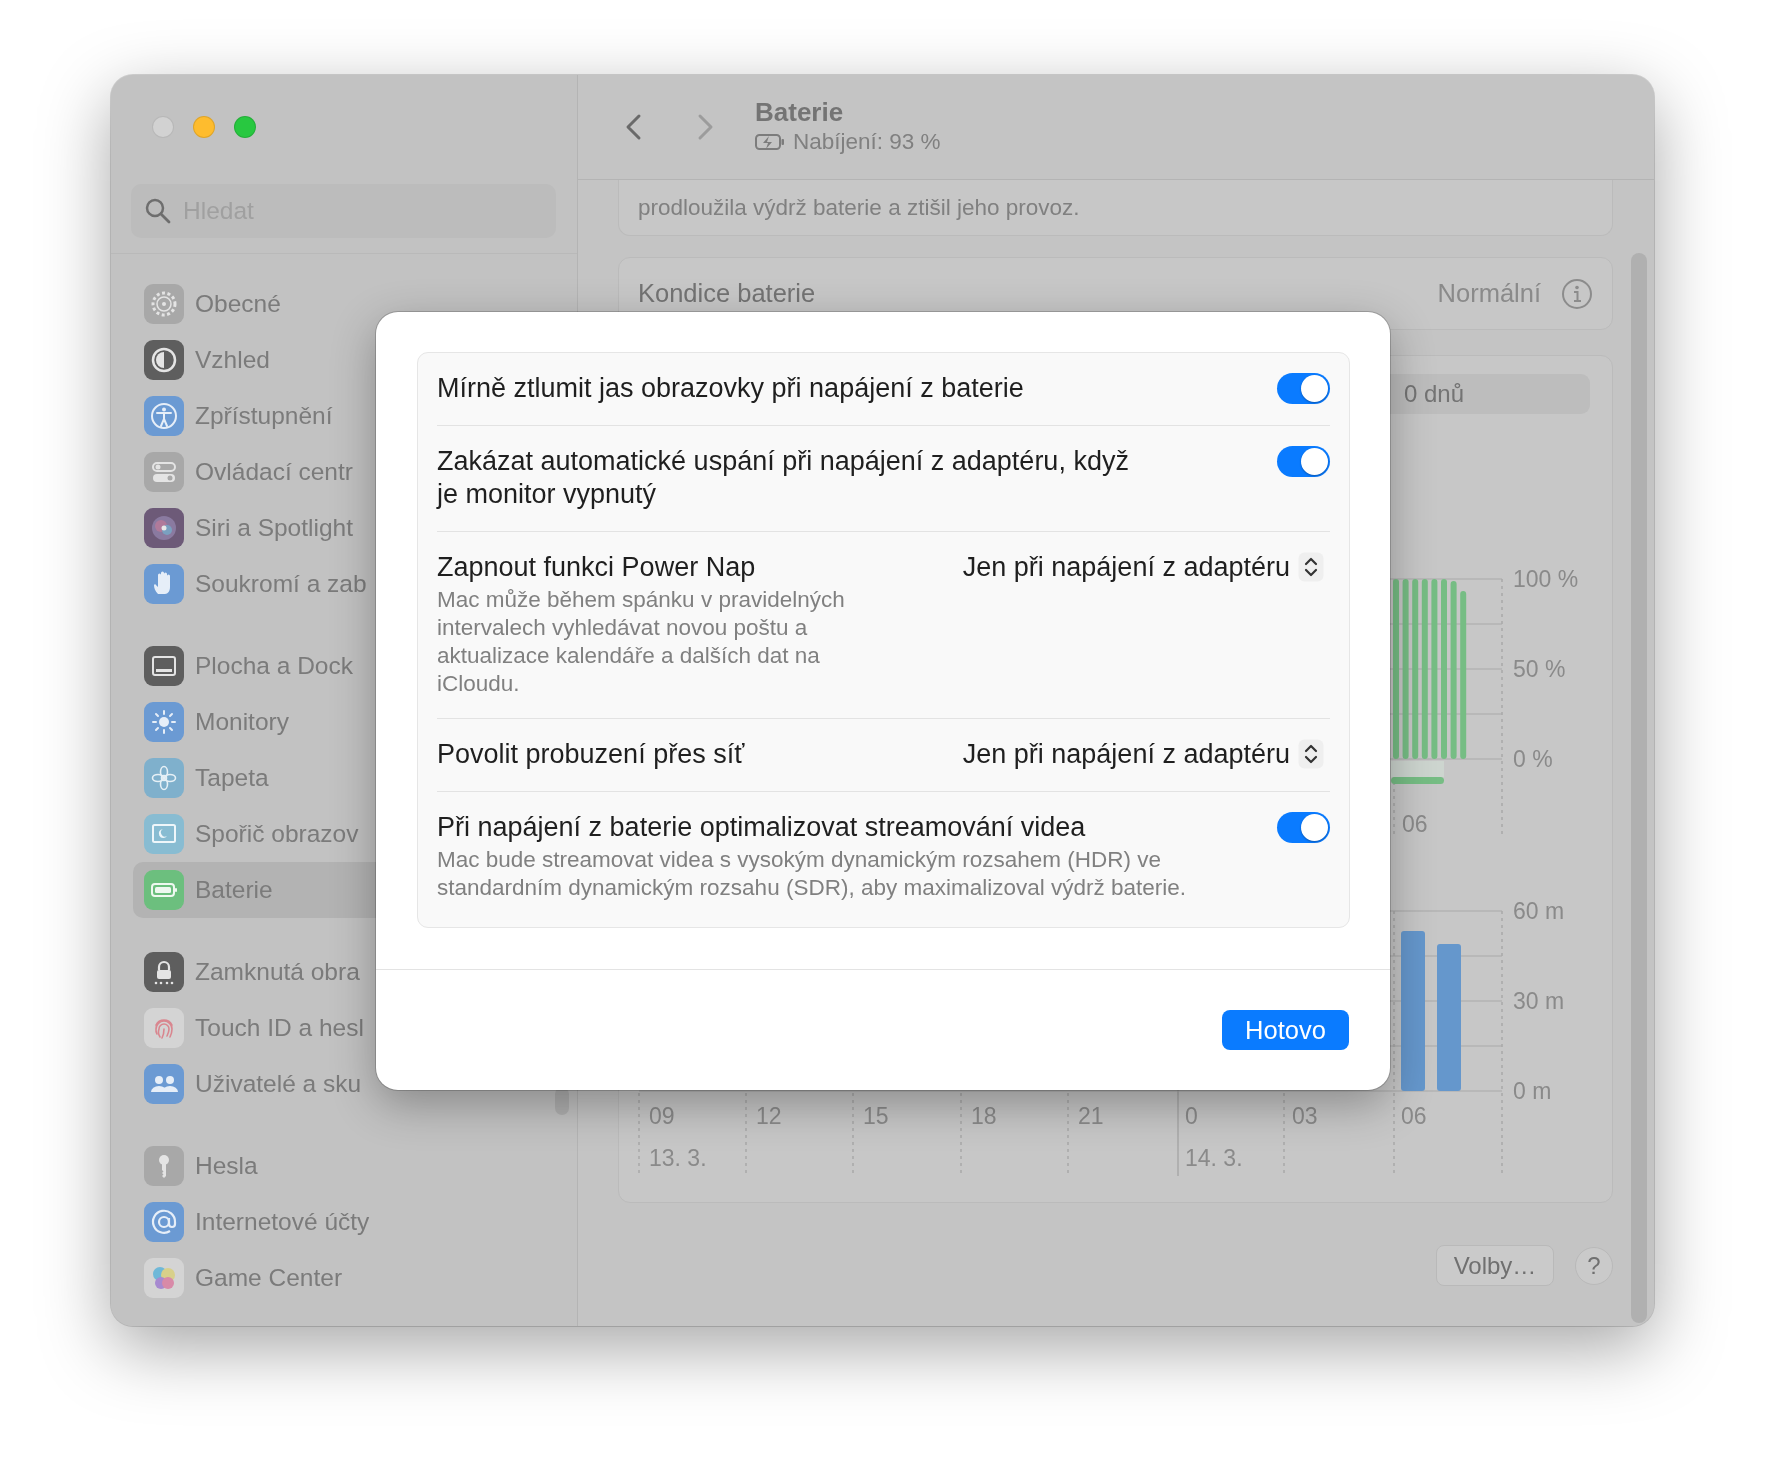 Image resolution: width=1766 pixels, height=1474 pixels. I want to click on setting-title: Mírně ztlumit jas obrazovky při napájení z baterie, so click(731, 388).